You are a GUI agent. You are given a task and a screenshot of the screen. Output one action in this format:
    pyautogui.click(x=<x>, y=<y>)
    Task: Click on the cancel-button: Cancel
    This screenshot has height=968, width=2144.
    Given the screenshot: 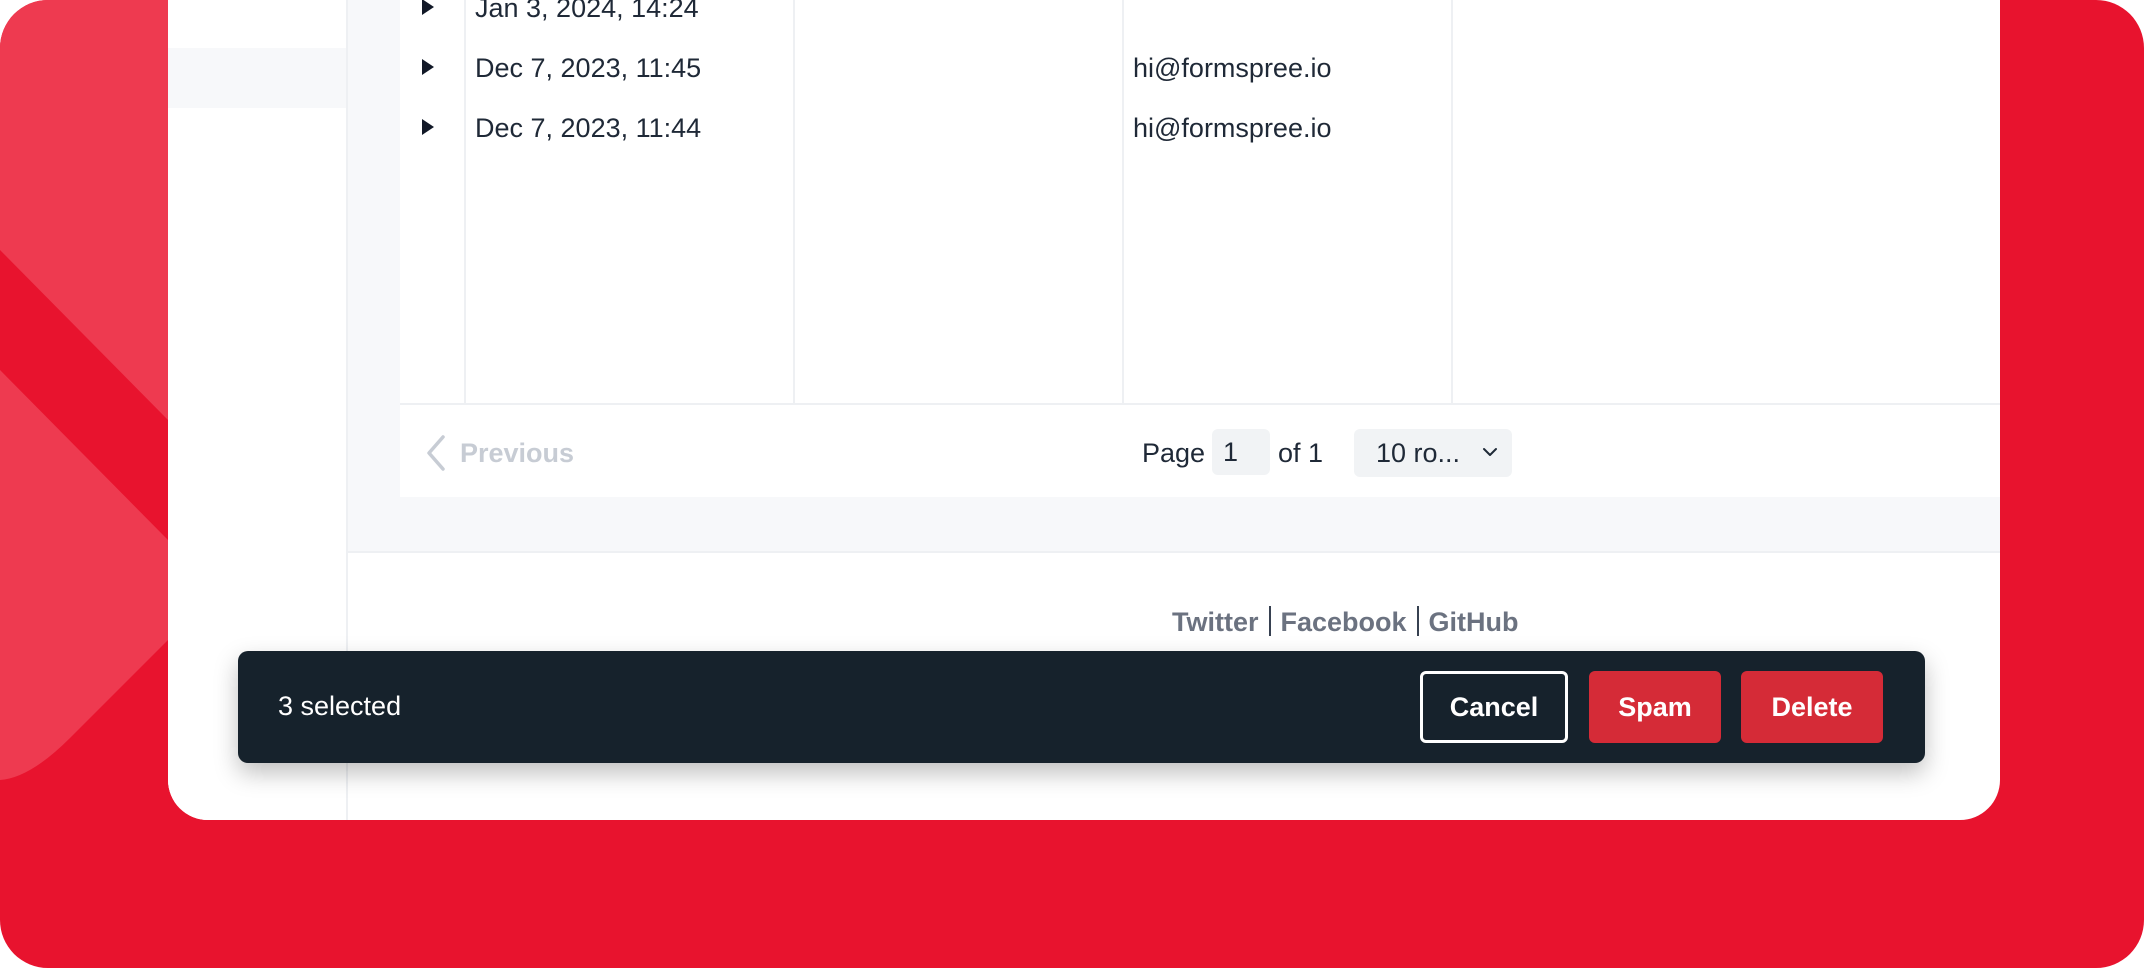 What is the action you would take?
    pyautogui.click(x=1494, y=707)
    